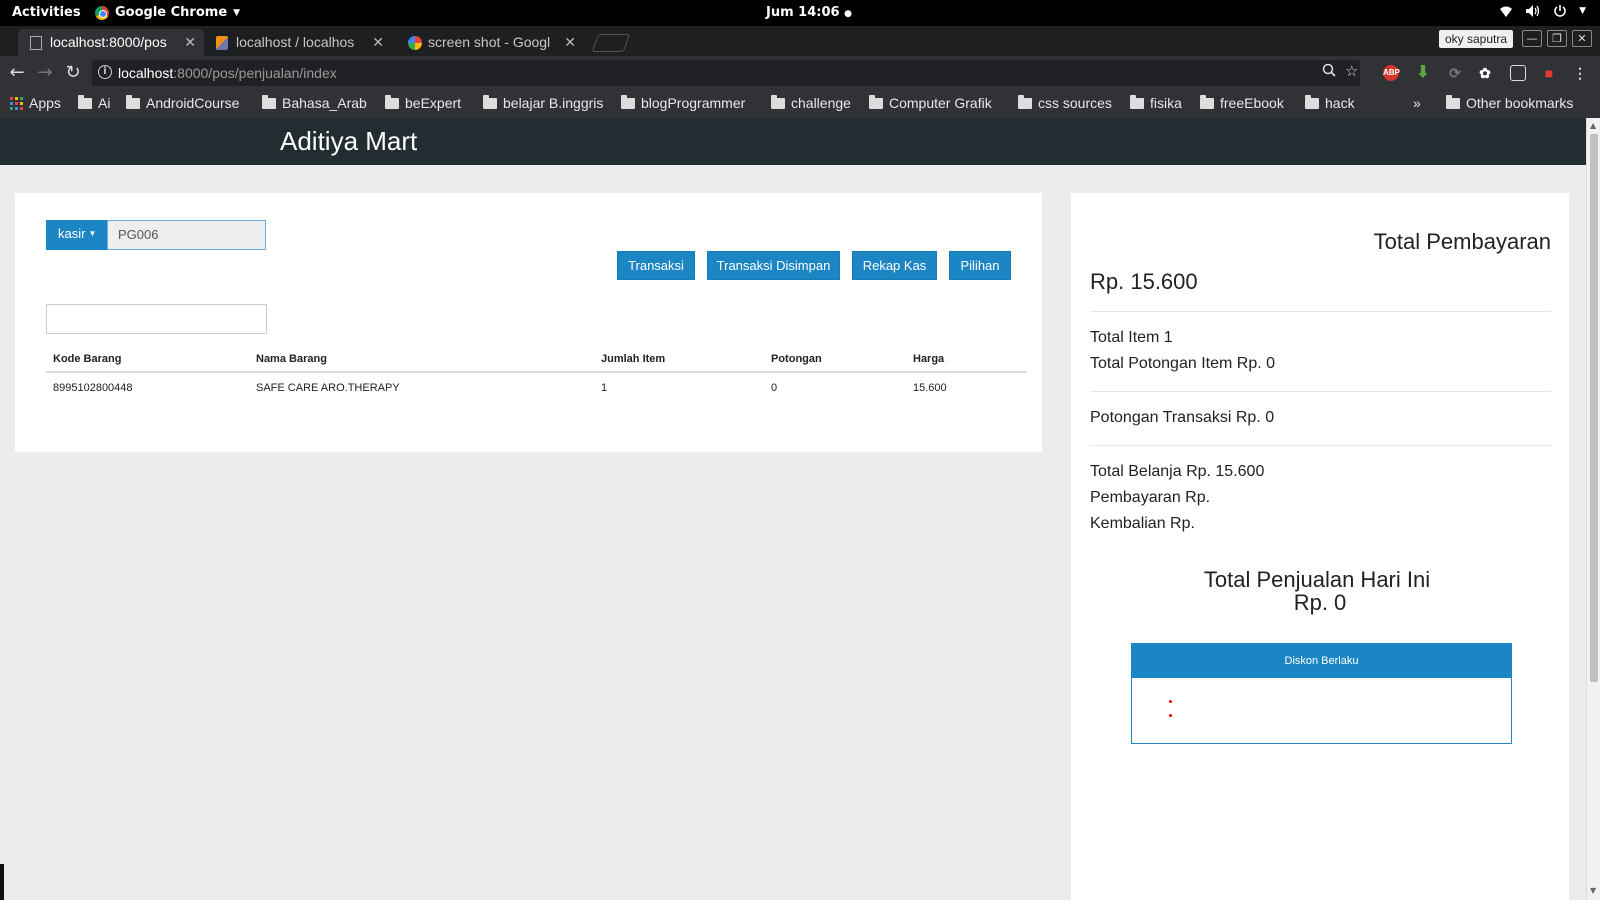 This screenshot has width=1600, height=900. What do you see at coordinates (182, 102) in the screenshot?
I see `bookmark-androidcourse: AndroidCourse` at bounding box center [182, 102].